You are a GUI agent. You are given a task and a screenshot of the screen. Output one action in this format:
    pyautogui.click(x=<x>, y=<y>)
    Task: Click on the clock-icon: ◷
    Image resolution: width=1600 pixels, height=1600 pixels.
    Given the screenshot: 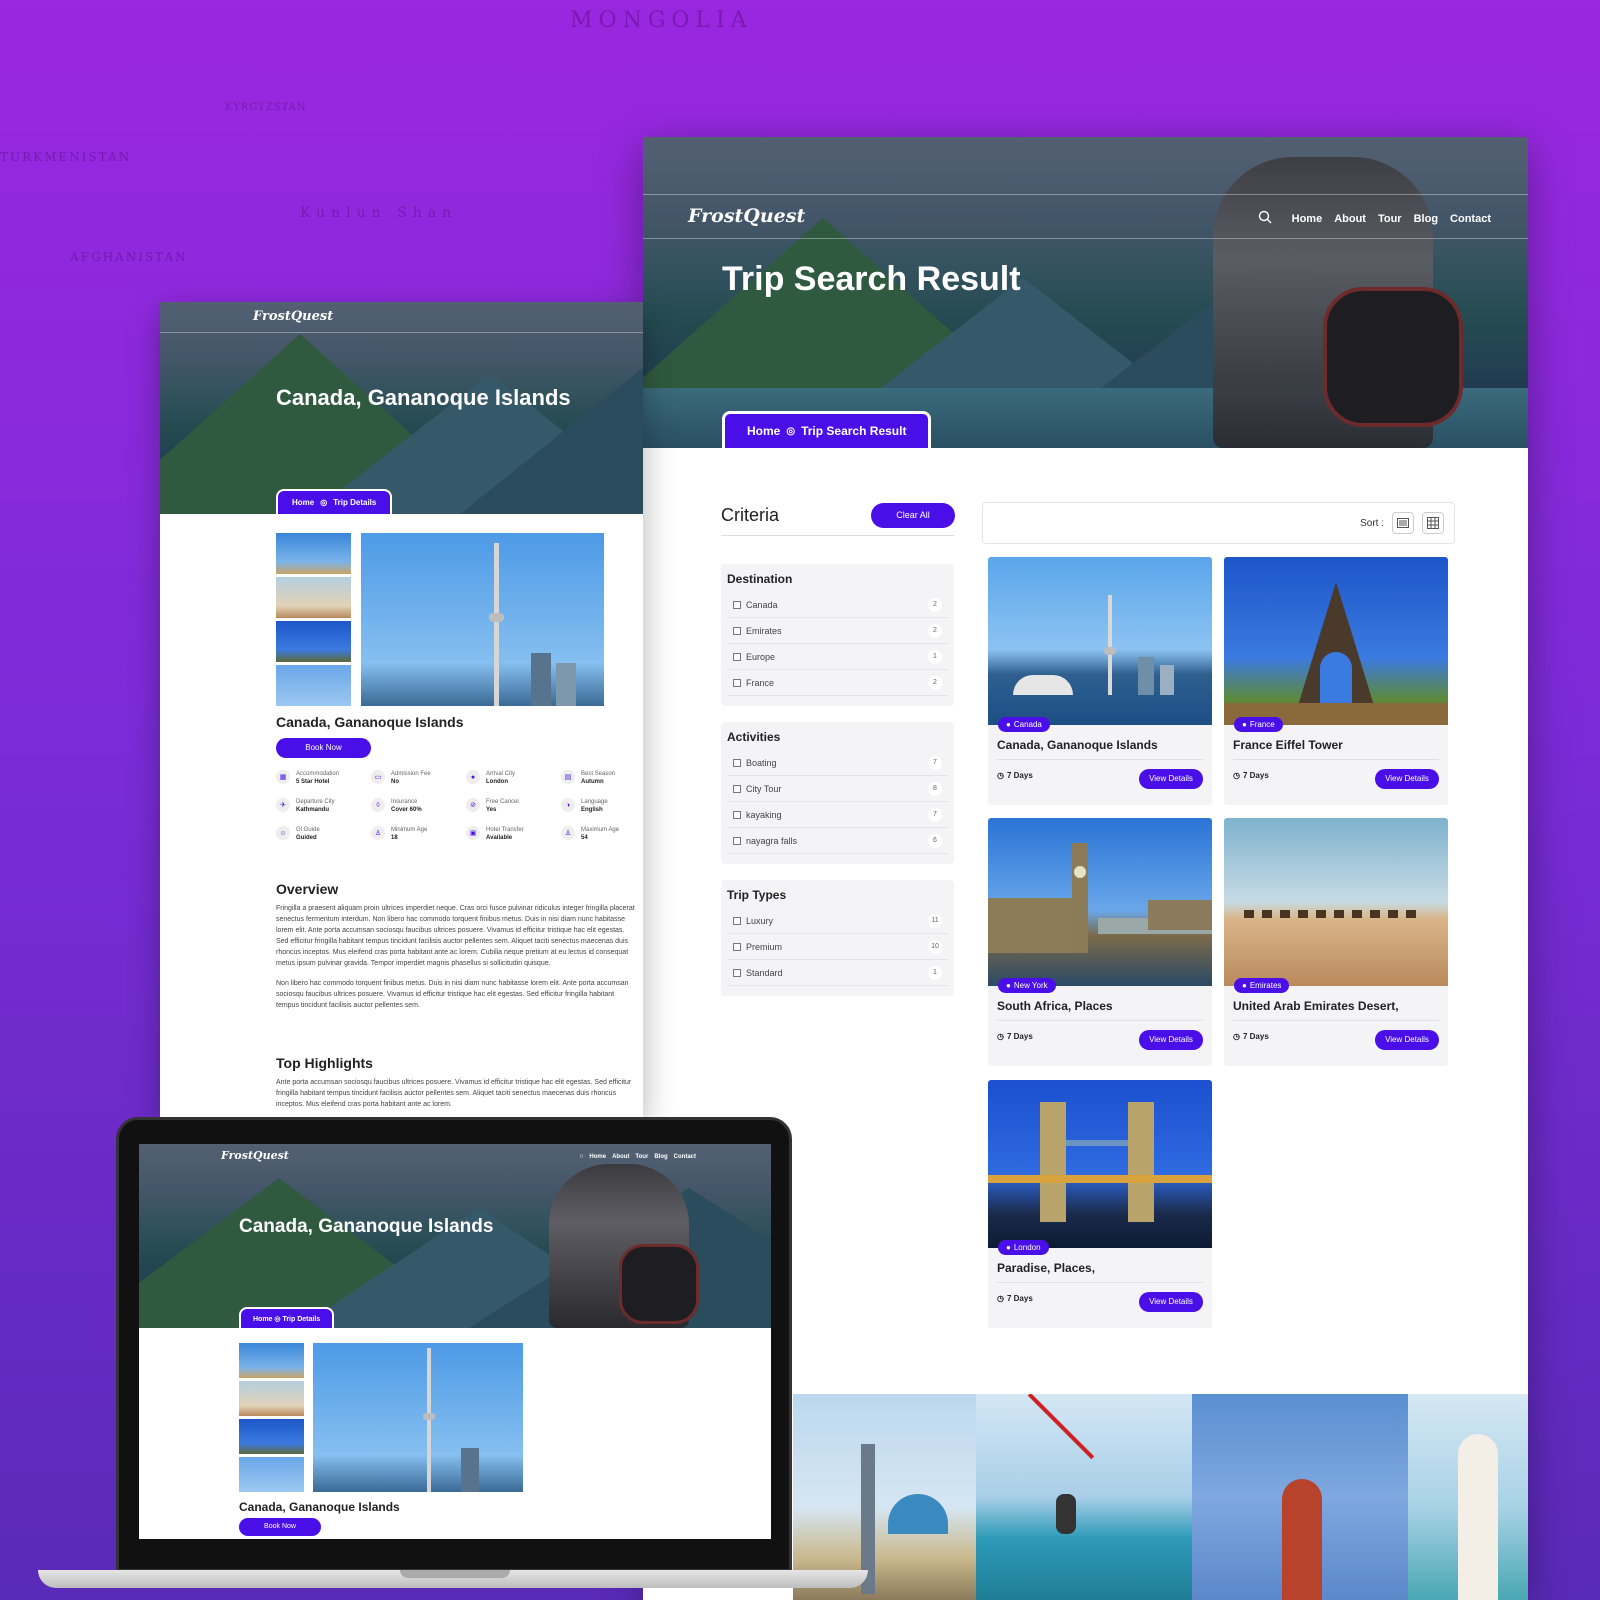 What is the action you would take?
    pyautogui.click(x=1236, y=1036)
    